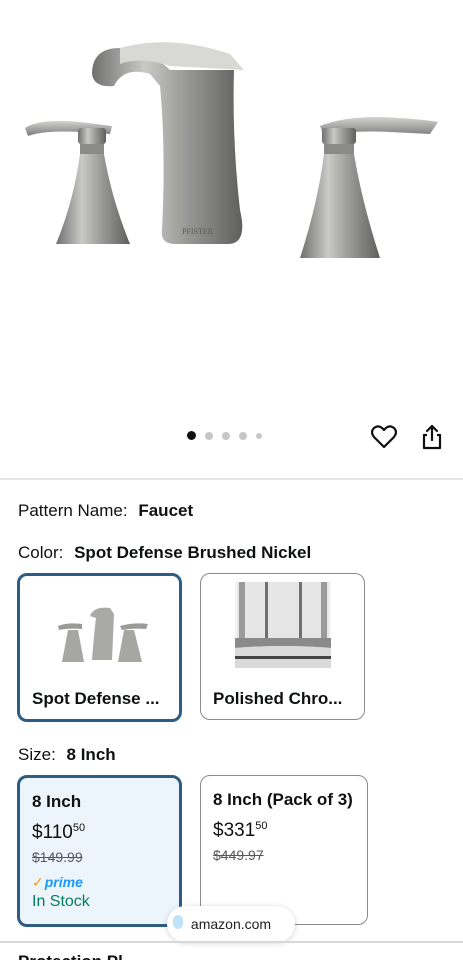 This screenshot has height=960, width=463. I want to click on size-option-price: $33150, so click(240, 831).